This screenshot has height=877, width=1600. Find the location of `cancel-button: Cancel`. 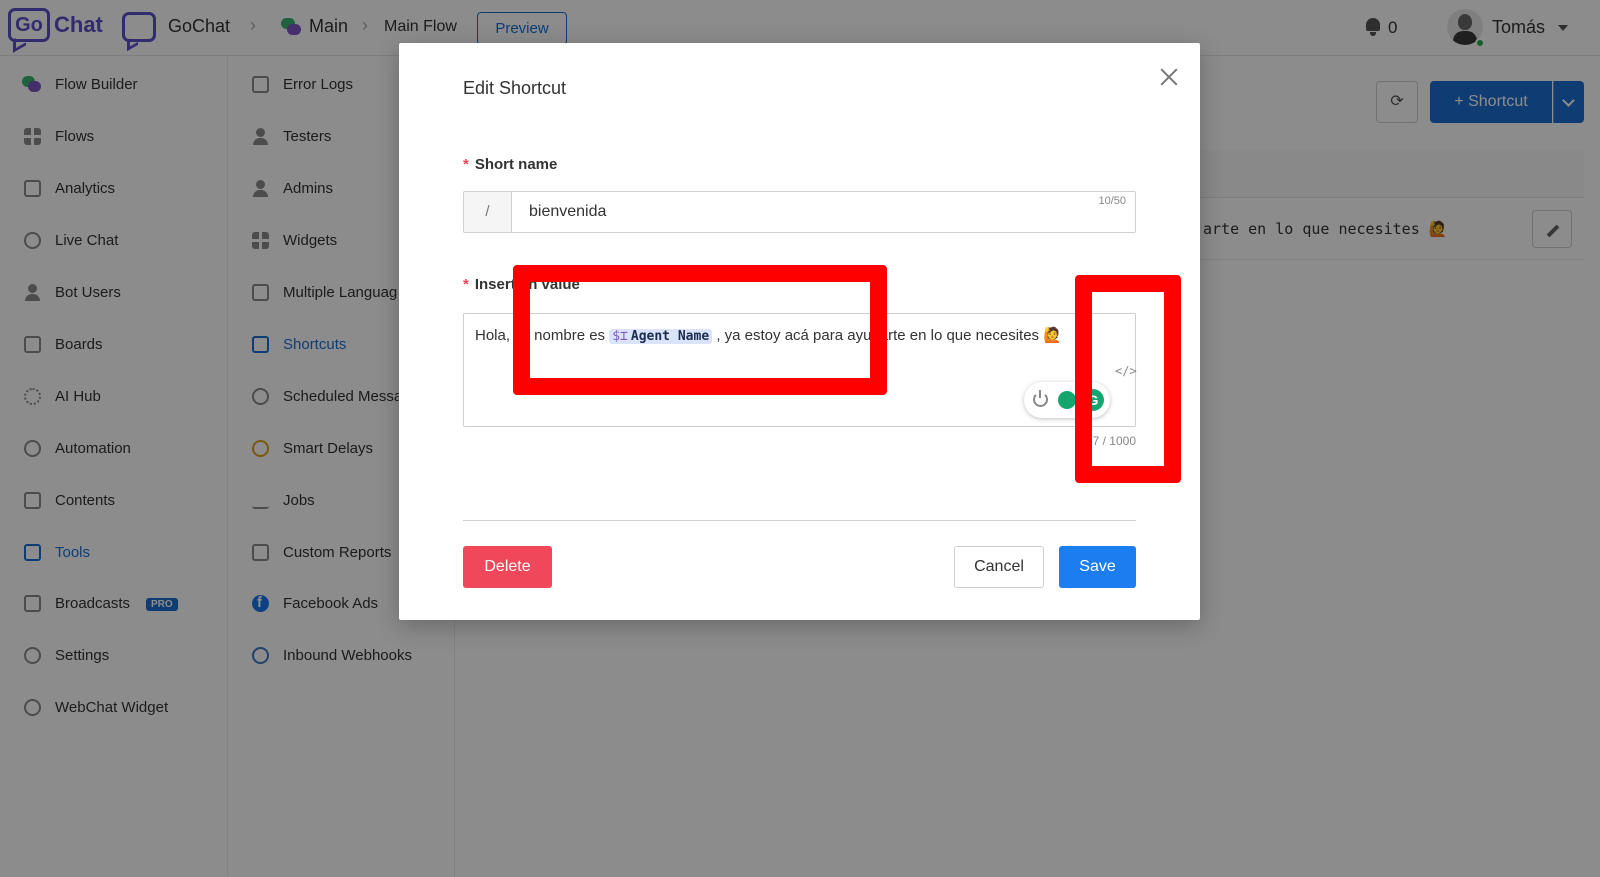

cancel-button: Cancel is located at coordinates (999, 567).